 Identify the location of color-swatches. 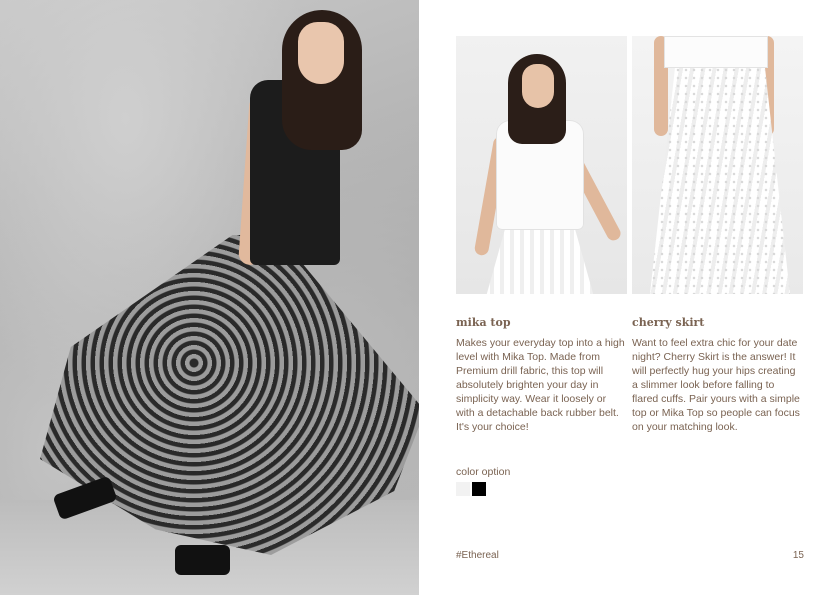
(471, 489).